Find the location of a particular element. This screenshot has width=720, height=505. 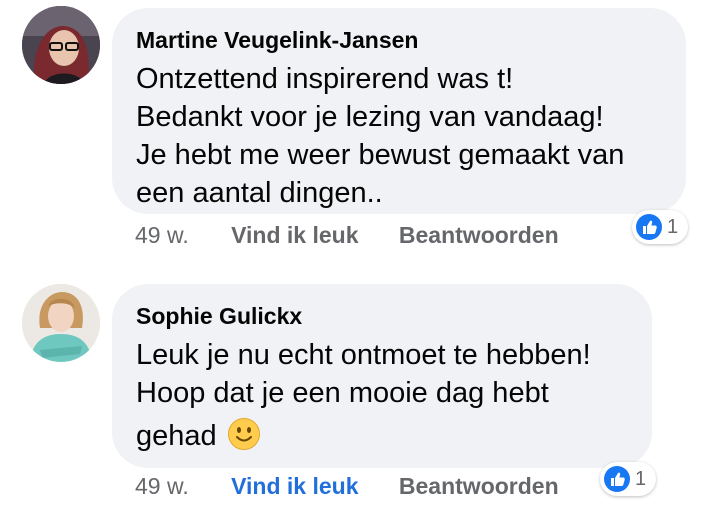

comment-text-line: Leuk je nu echt ontmoet te hebben! is located at coordinates (363, 355).